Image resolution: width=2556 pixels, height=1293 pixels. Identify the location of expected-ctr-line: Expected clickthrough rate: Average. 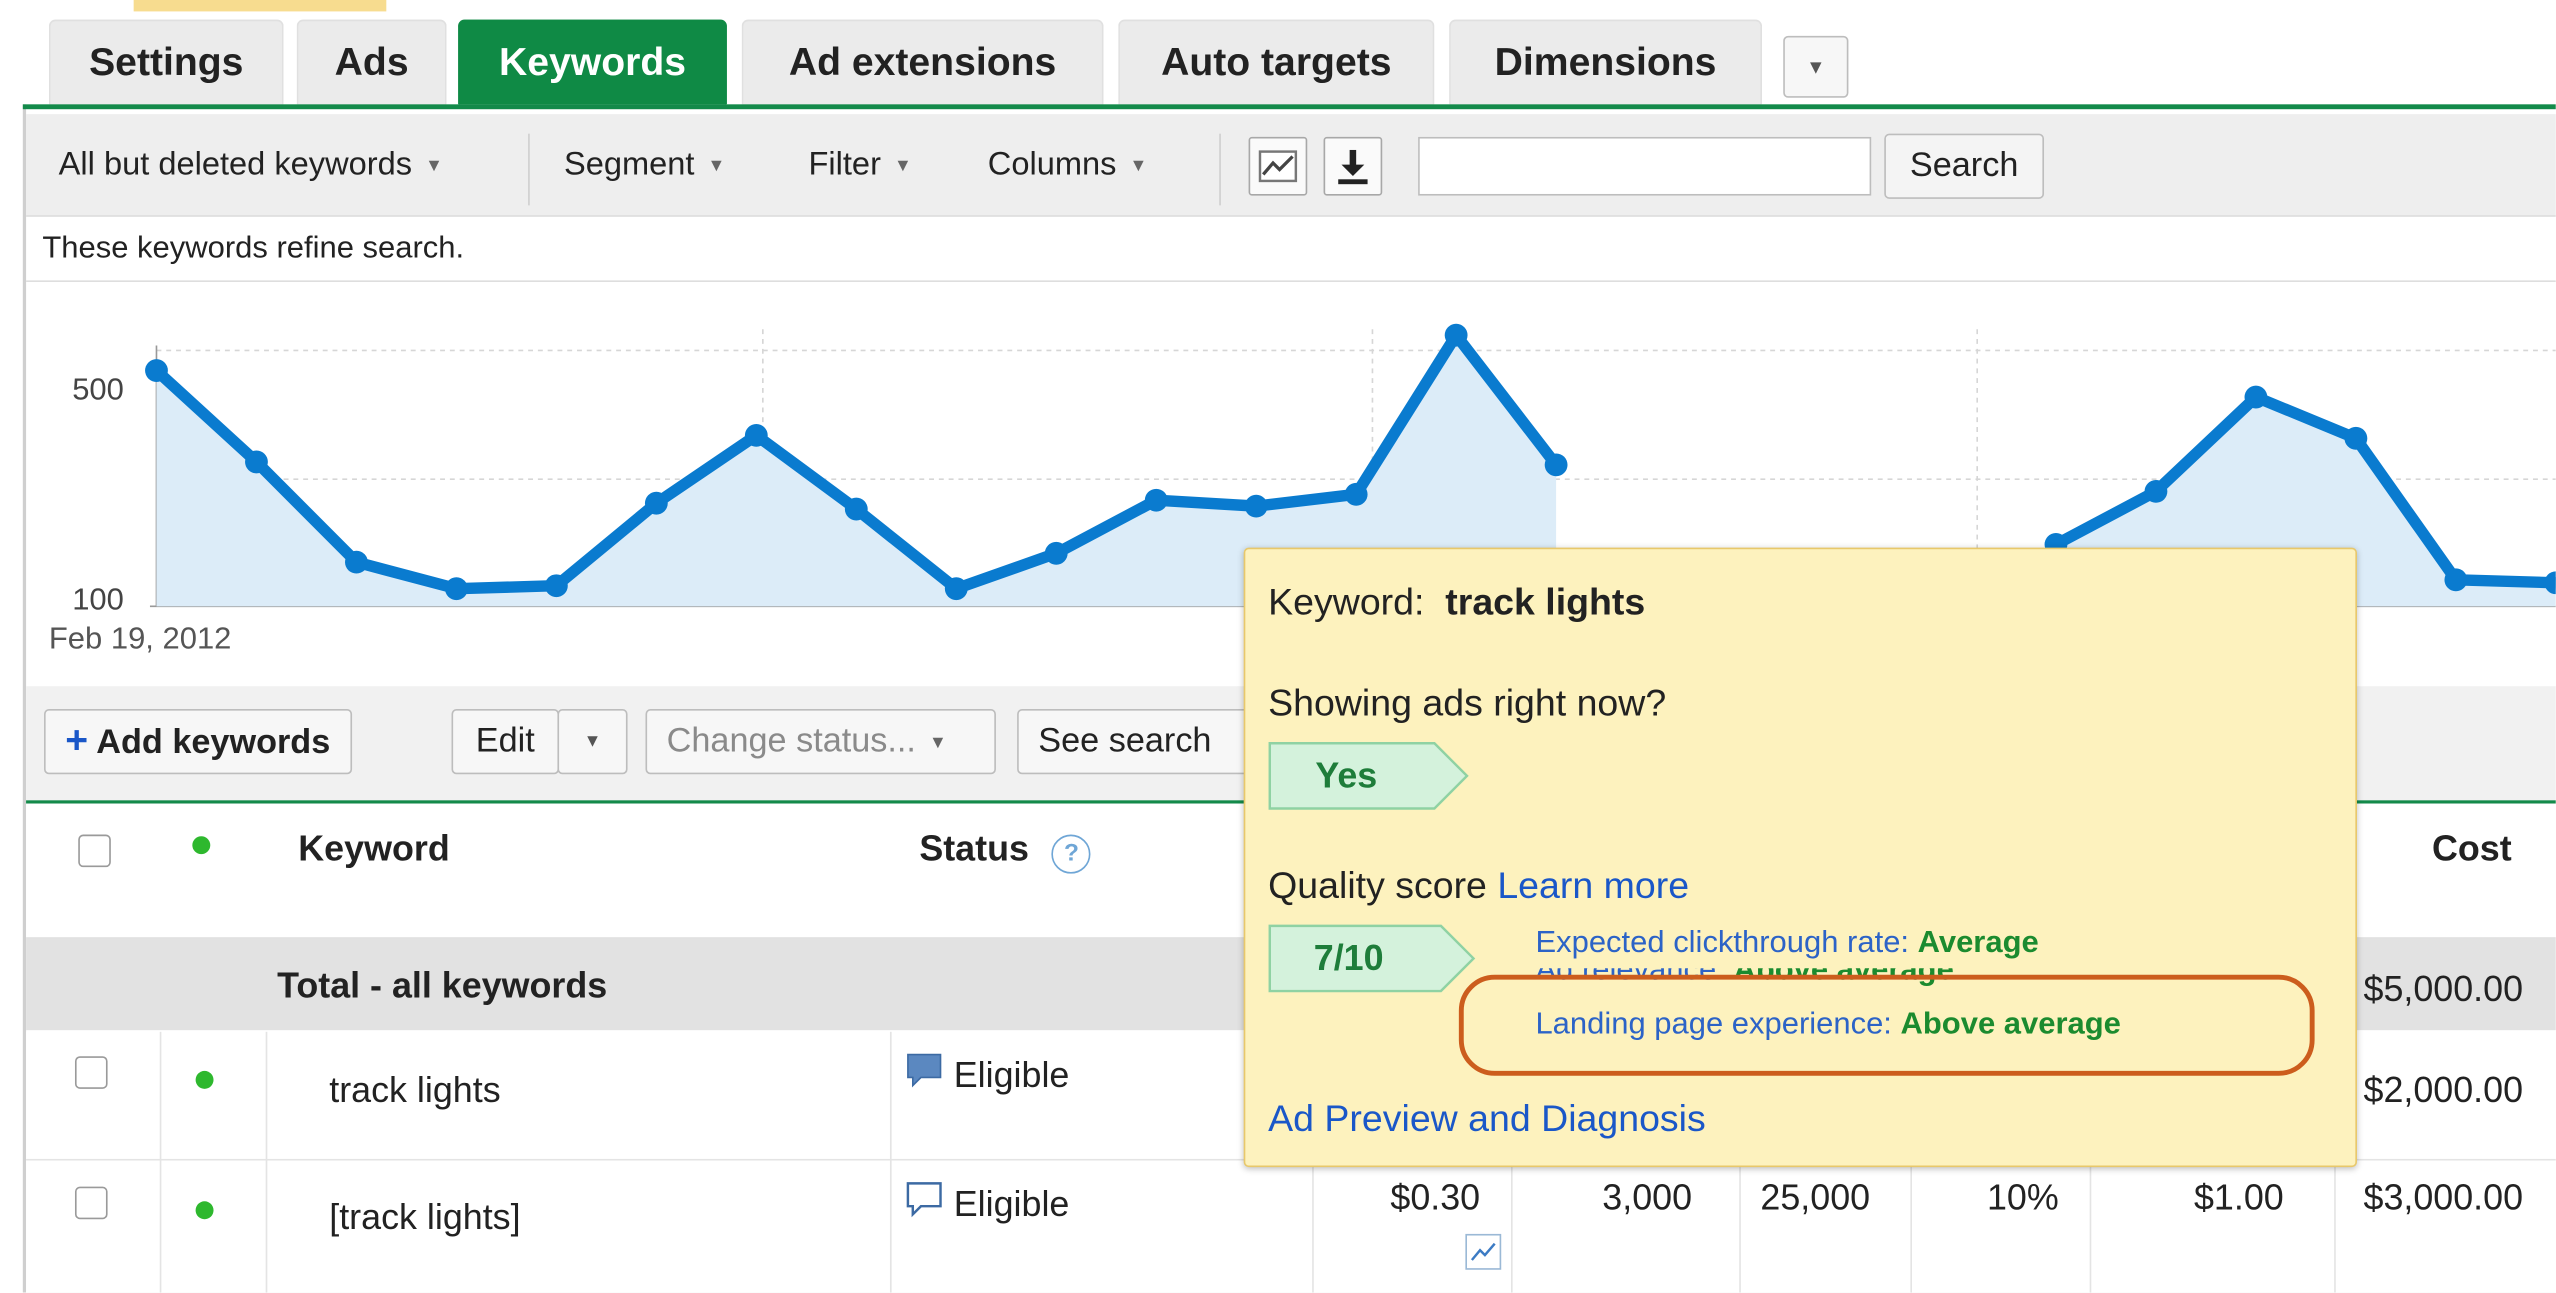
(1786, 944).